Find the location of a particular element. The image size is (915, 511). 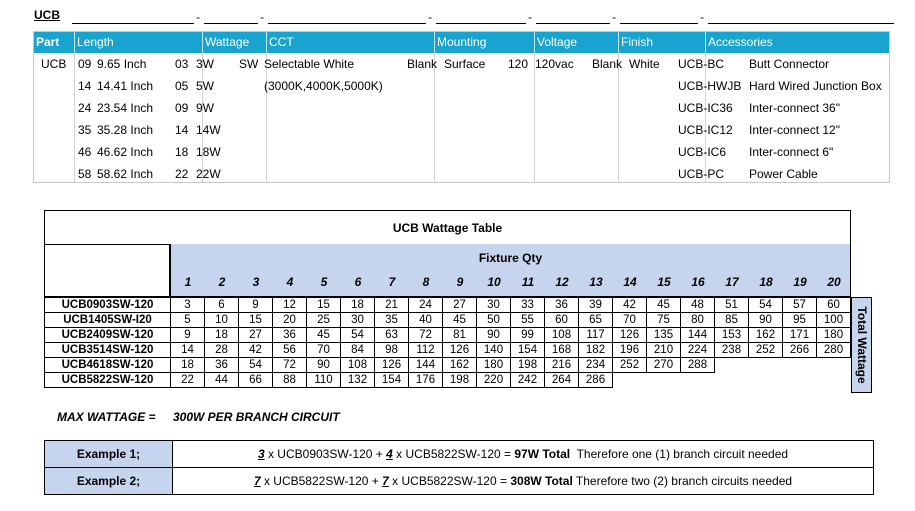

wattage-cell: 162 is located at coordinates (459, 365).